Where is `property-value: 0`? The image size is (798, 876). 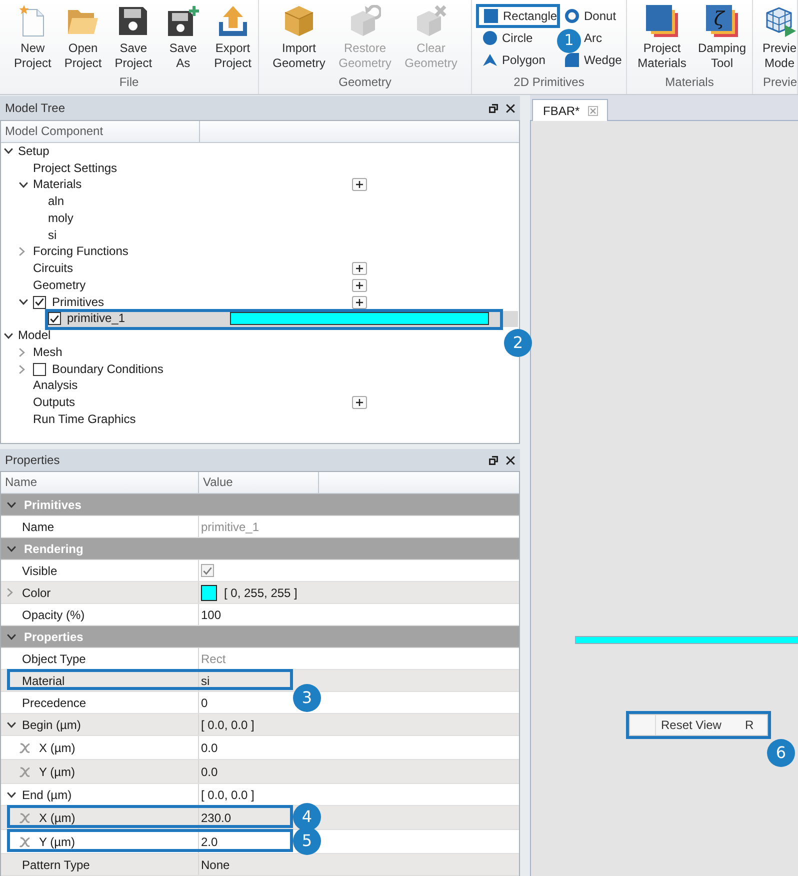
property-value: 0 is located at coordinates (204, 703).